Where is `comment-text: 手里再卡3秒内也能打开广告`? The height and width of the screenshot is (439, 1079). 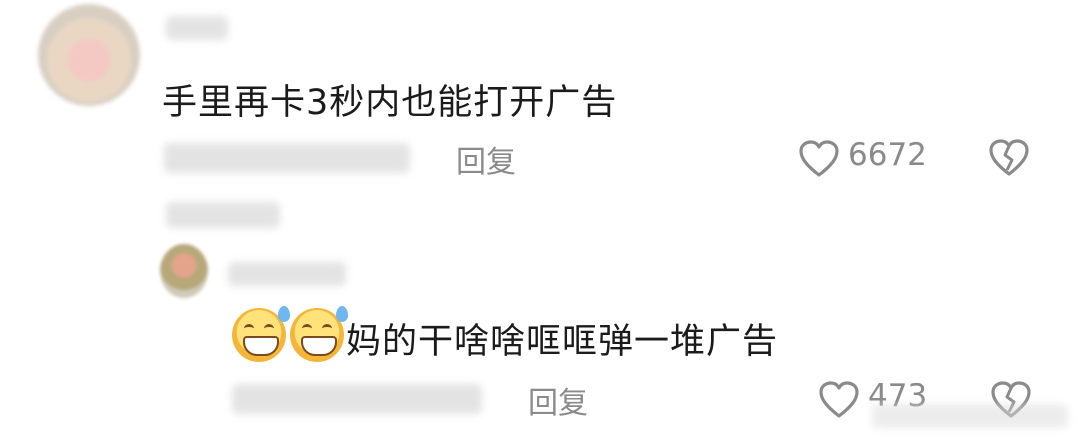 comment-text: 手里再卡3秒内也能打开广告 is located at coordinates (390, 103).